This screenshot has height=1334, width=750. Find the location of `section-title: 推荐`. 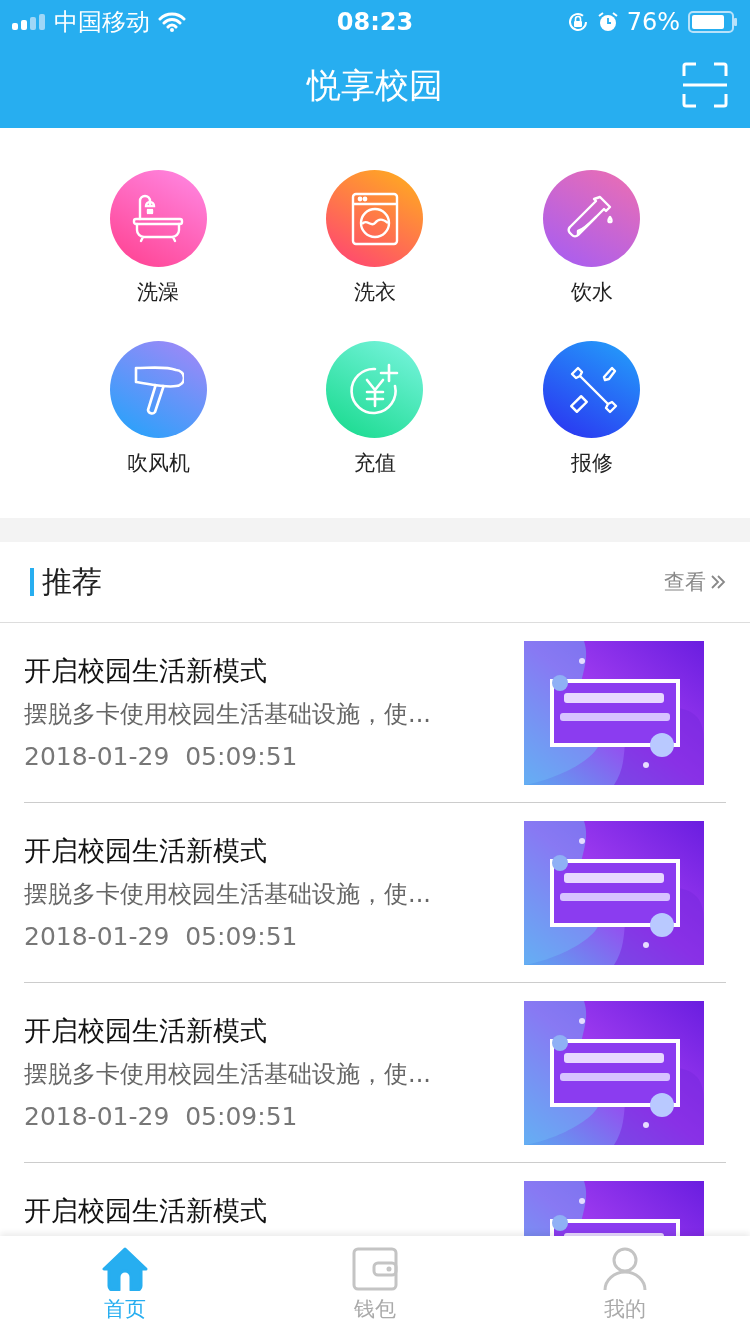

section-title: 推荐 is located at coordinates (72, 581).